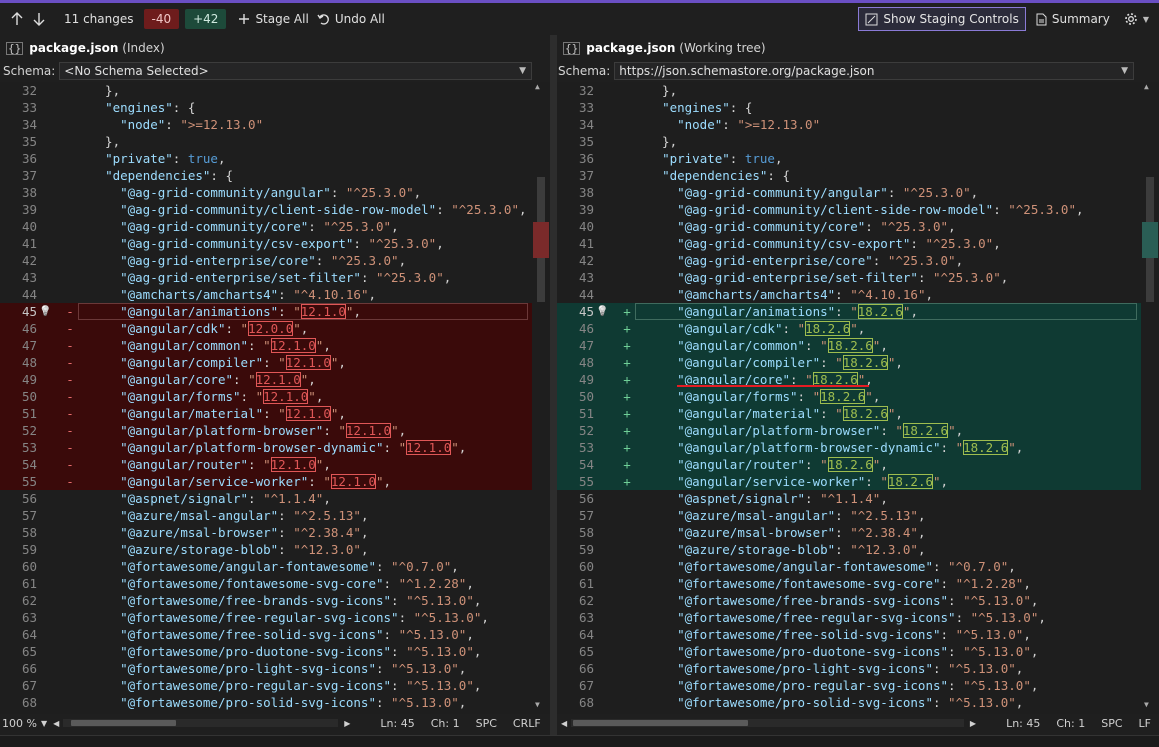 The width and height of the screenshot is (1159, 747). I want to click on line-number: 66, so click(29, 668).